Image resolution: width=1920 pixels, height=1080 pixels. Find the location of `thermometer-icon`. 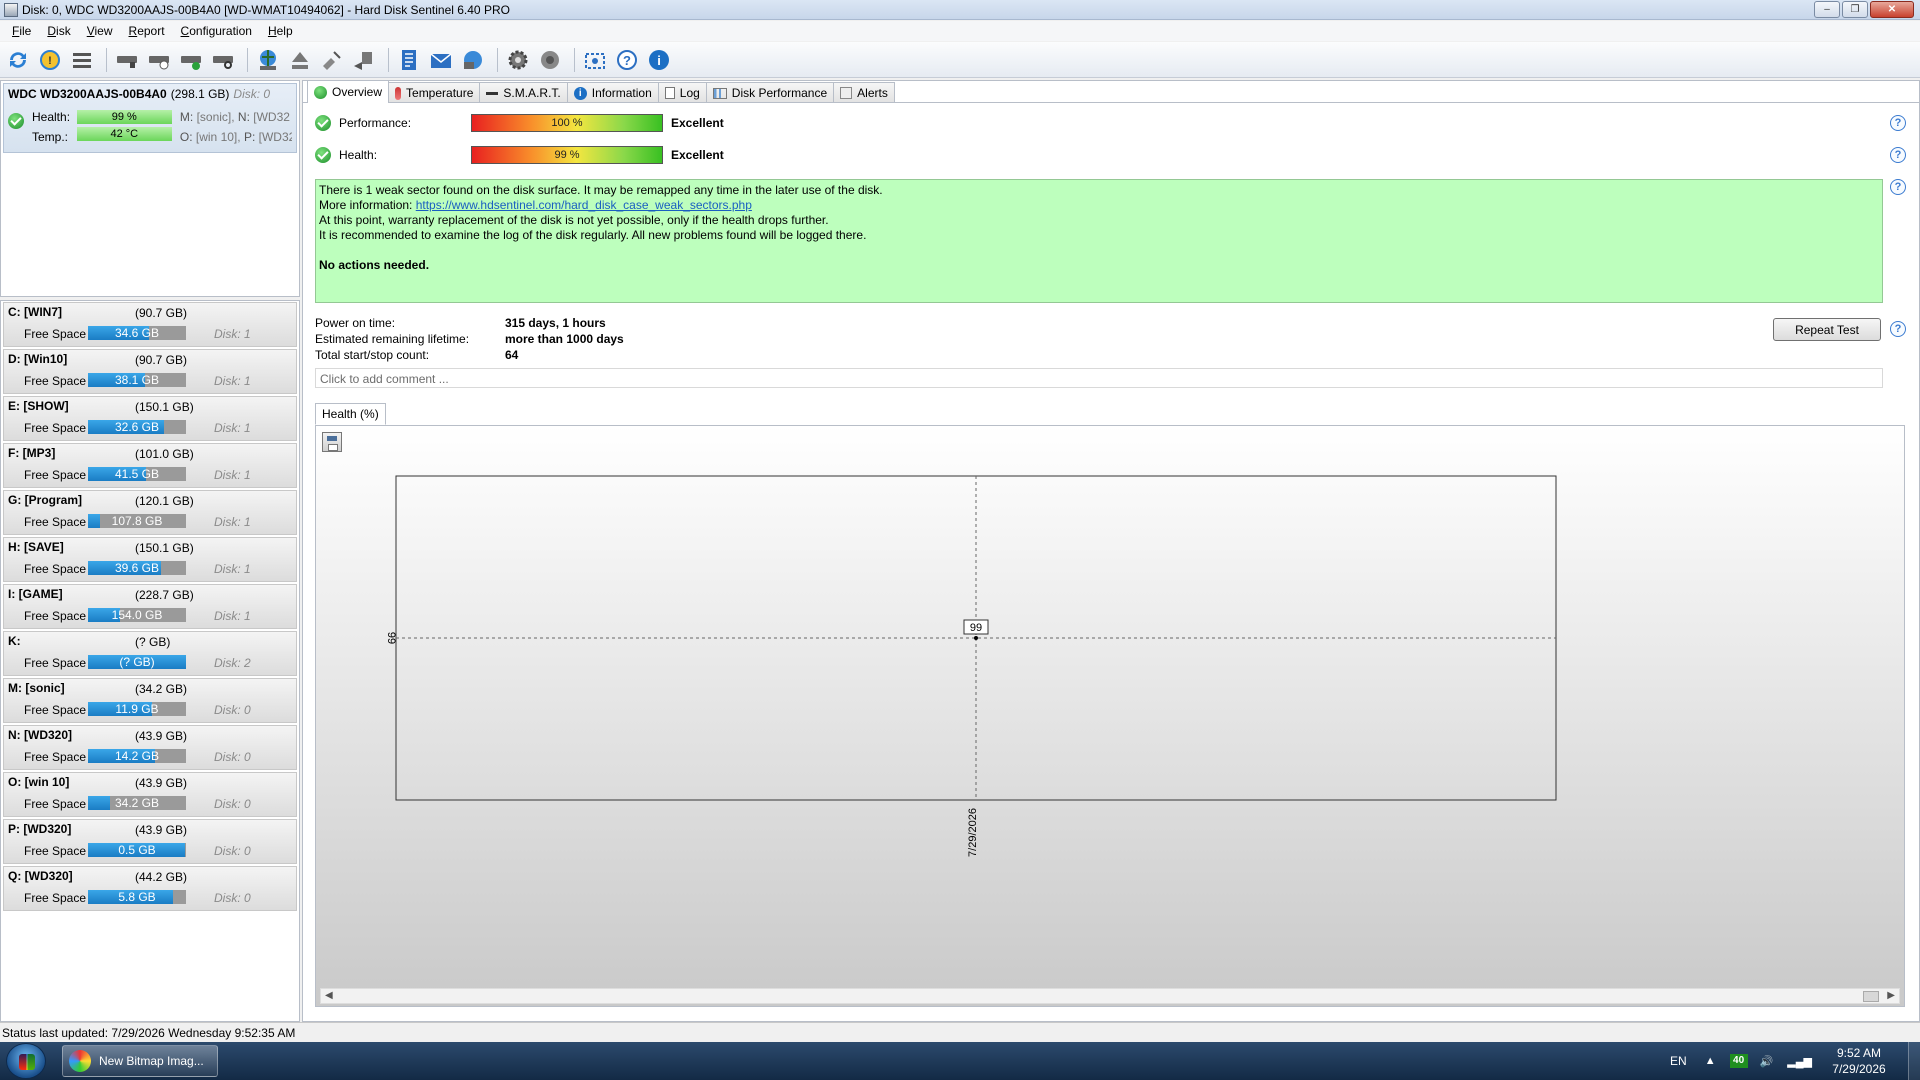

thermometer-icon is located at coordinates (398, 93).